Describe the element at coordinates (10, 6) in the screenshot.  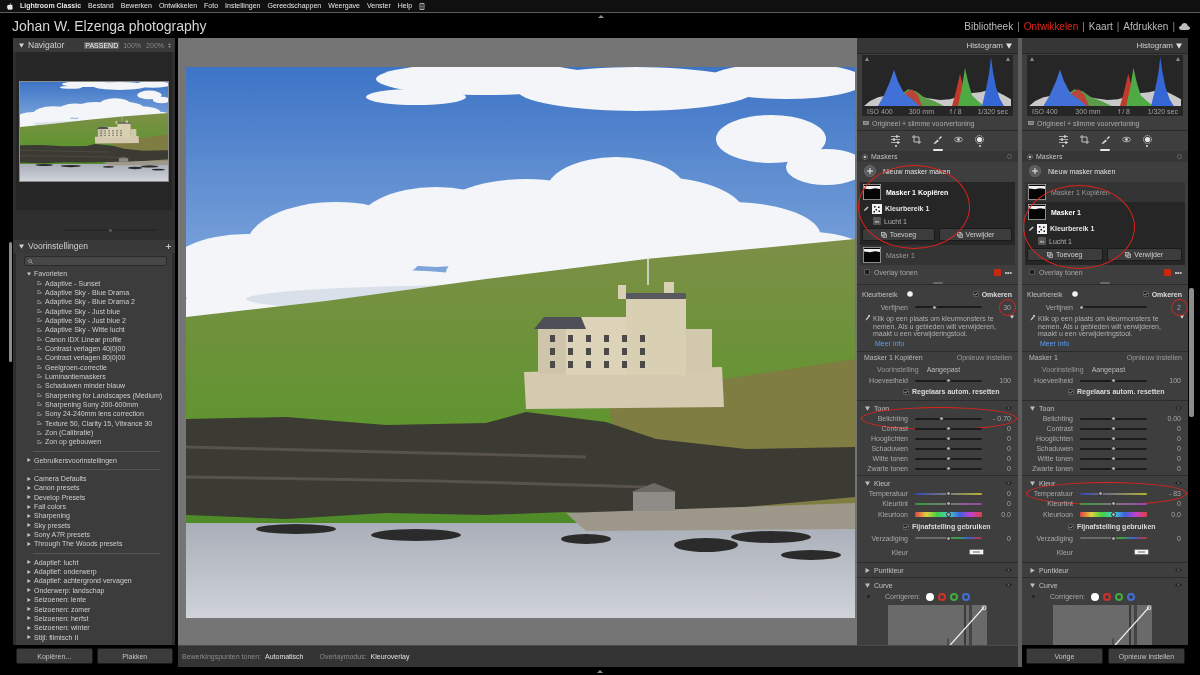
I see `apple-icon` at that location.